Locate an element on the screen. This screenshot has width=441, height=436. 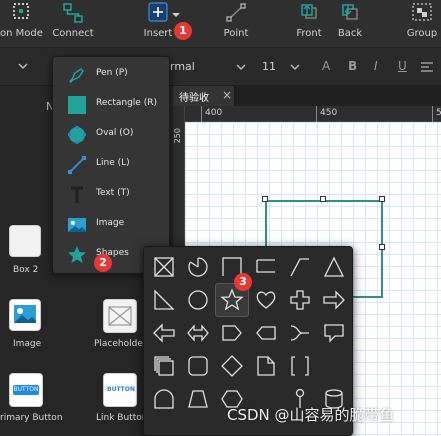
menu-item-line: Line (L) is located at coordinates (111, 164).